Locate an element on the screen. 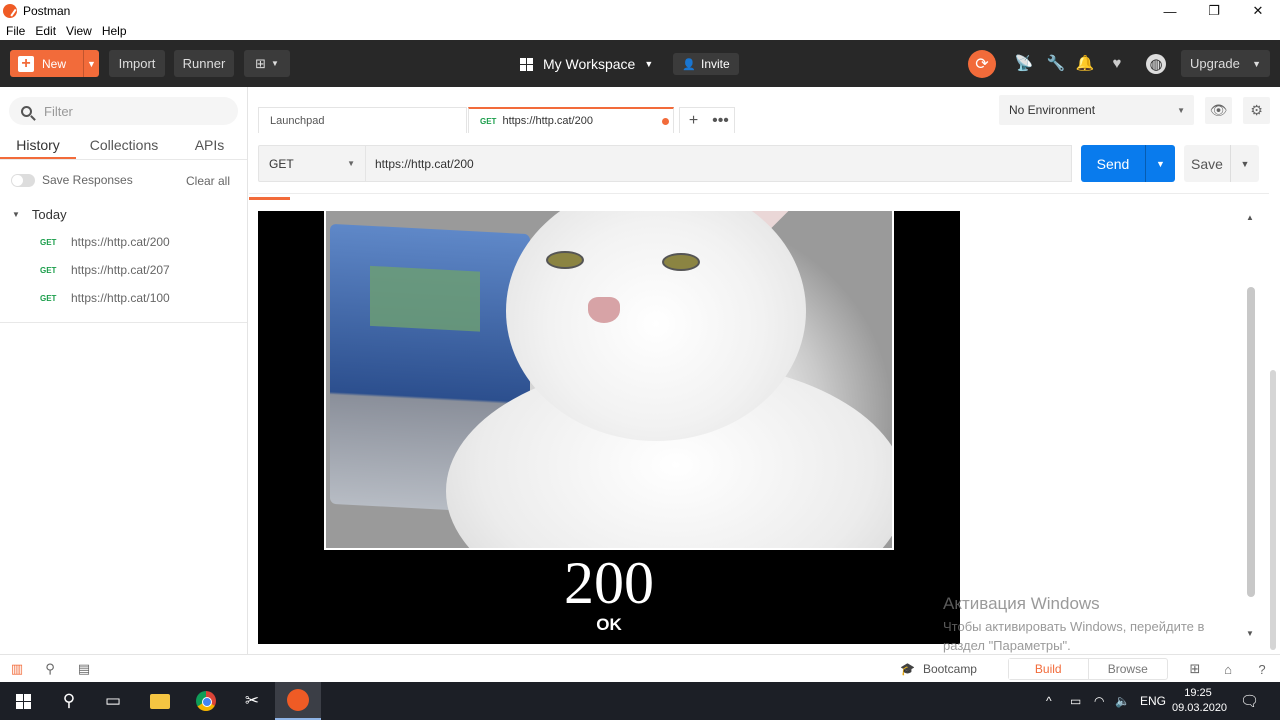 Image resolution: width=1280 pixels, height=720 pixels. environment-select: No Environment ▼ is located at coordinates (1096, 110).